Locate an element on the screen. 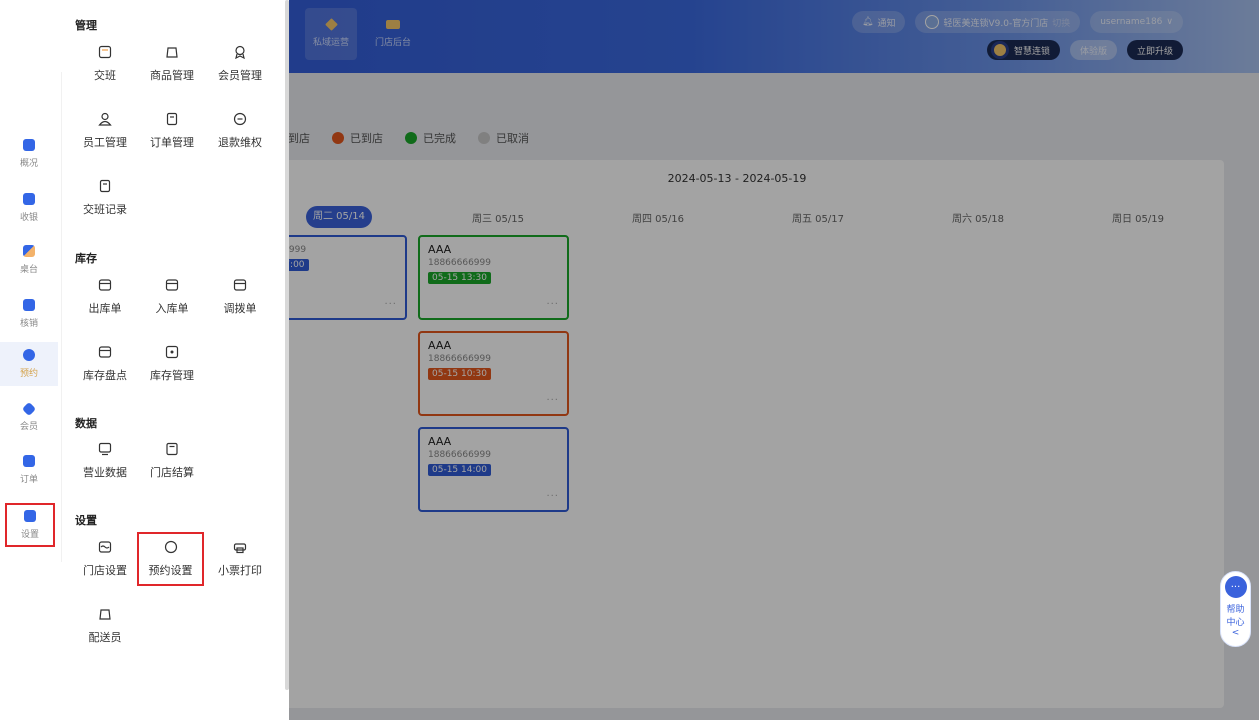 This screenshot has width=1259, height=720. menu-item-handover-record: 交班记录 is located at coordinates (105, 198).